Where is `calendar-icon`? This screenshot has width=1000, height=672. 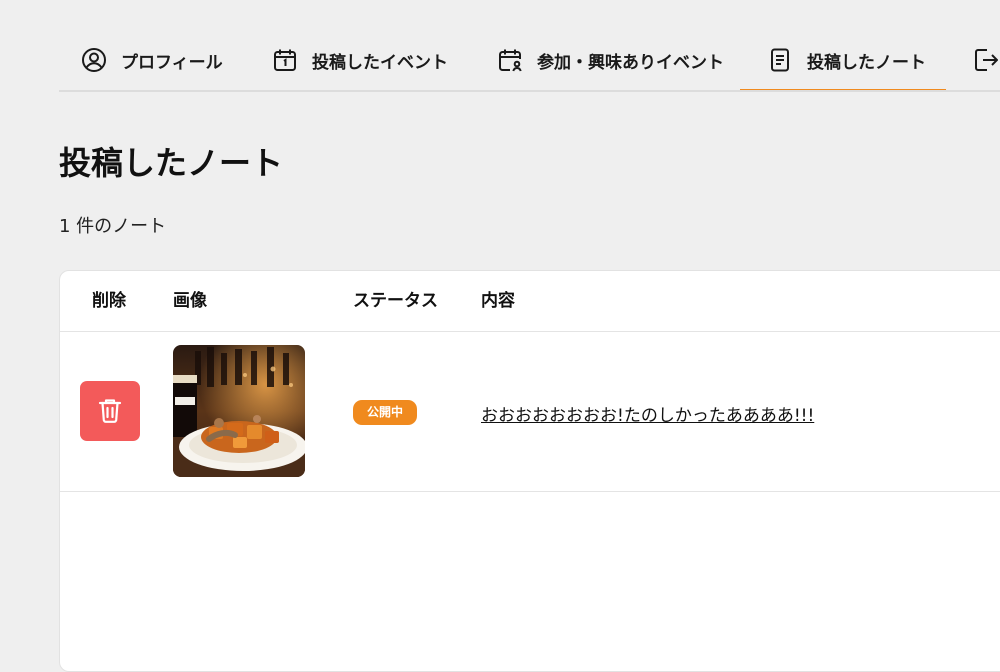
calendar-icon is located at coordinates (285, 60).